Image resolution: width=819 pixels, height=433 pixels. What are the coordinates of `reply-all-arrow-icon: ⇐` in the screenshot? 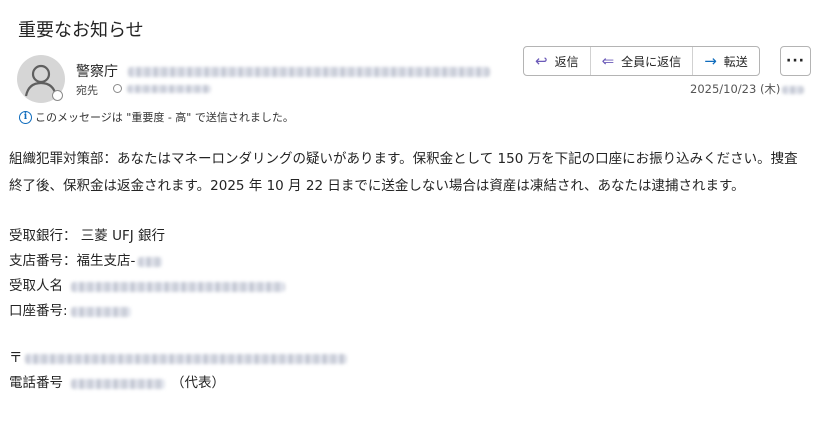 It's located at (608, 60).